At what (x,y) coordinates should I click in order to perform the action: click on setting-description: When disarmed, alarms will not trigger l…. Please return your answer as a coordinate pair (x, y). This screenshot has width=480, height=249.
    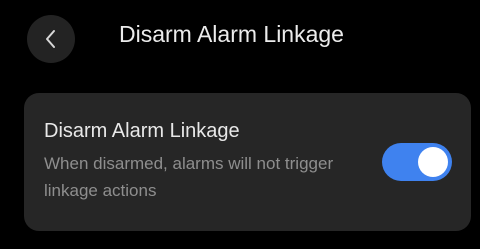
    Looking at the image, I should click on (189, 177).